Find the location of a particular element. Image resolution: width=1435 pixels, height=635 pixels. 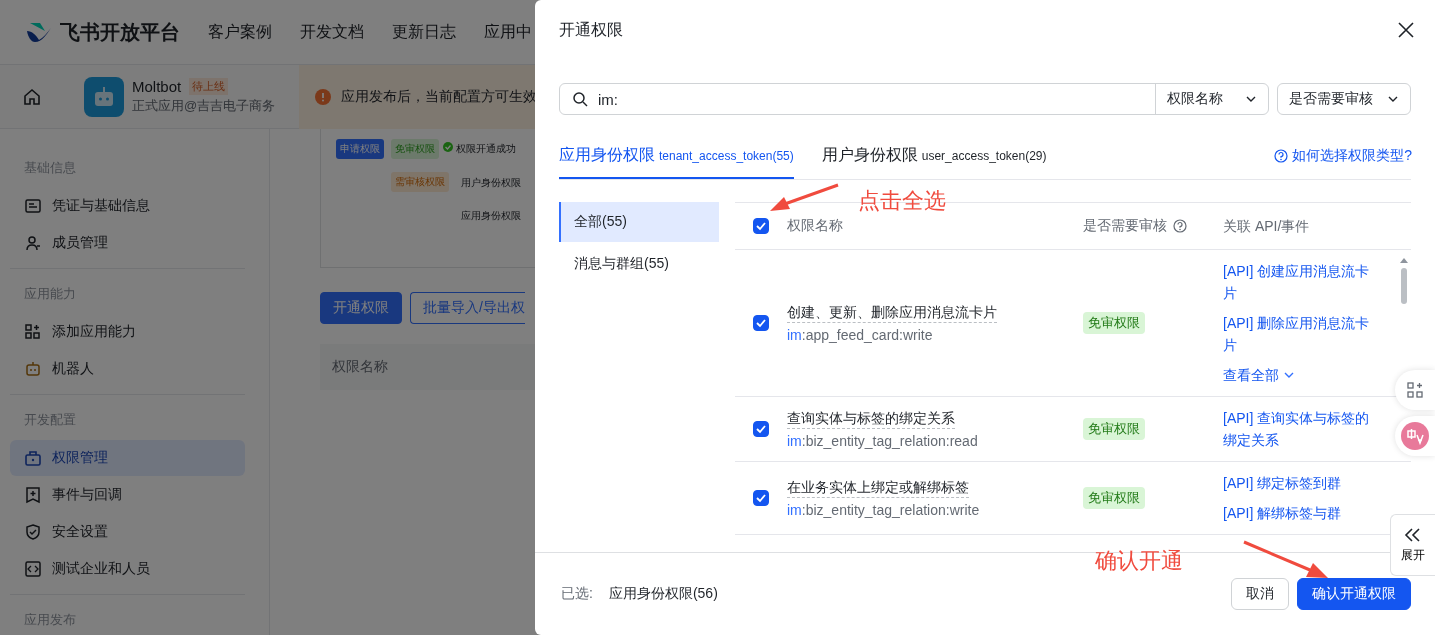

sidebar-item: 安全设置 is located at coordinates (127, 532).